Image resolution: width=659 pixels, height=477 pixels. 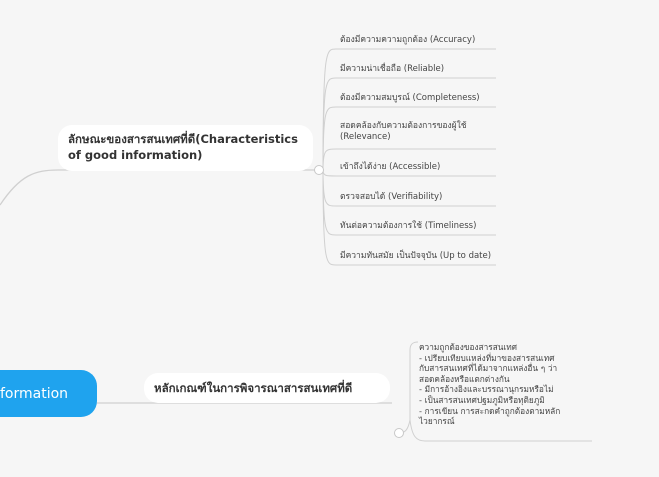 What do you see at coordinates (391, 197) in the screenshot?
I see `leaf-characteristic: ตรวจสอบได้ (Verifiability)` at bounding box center [391, 197].